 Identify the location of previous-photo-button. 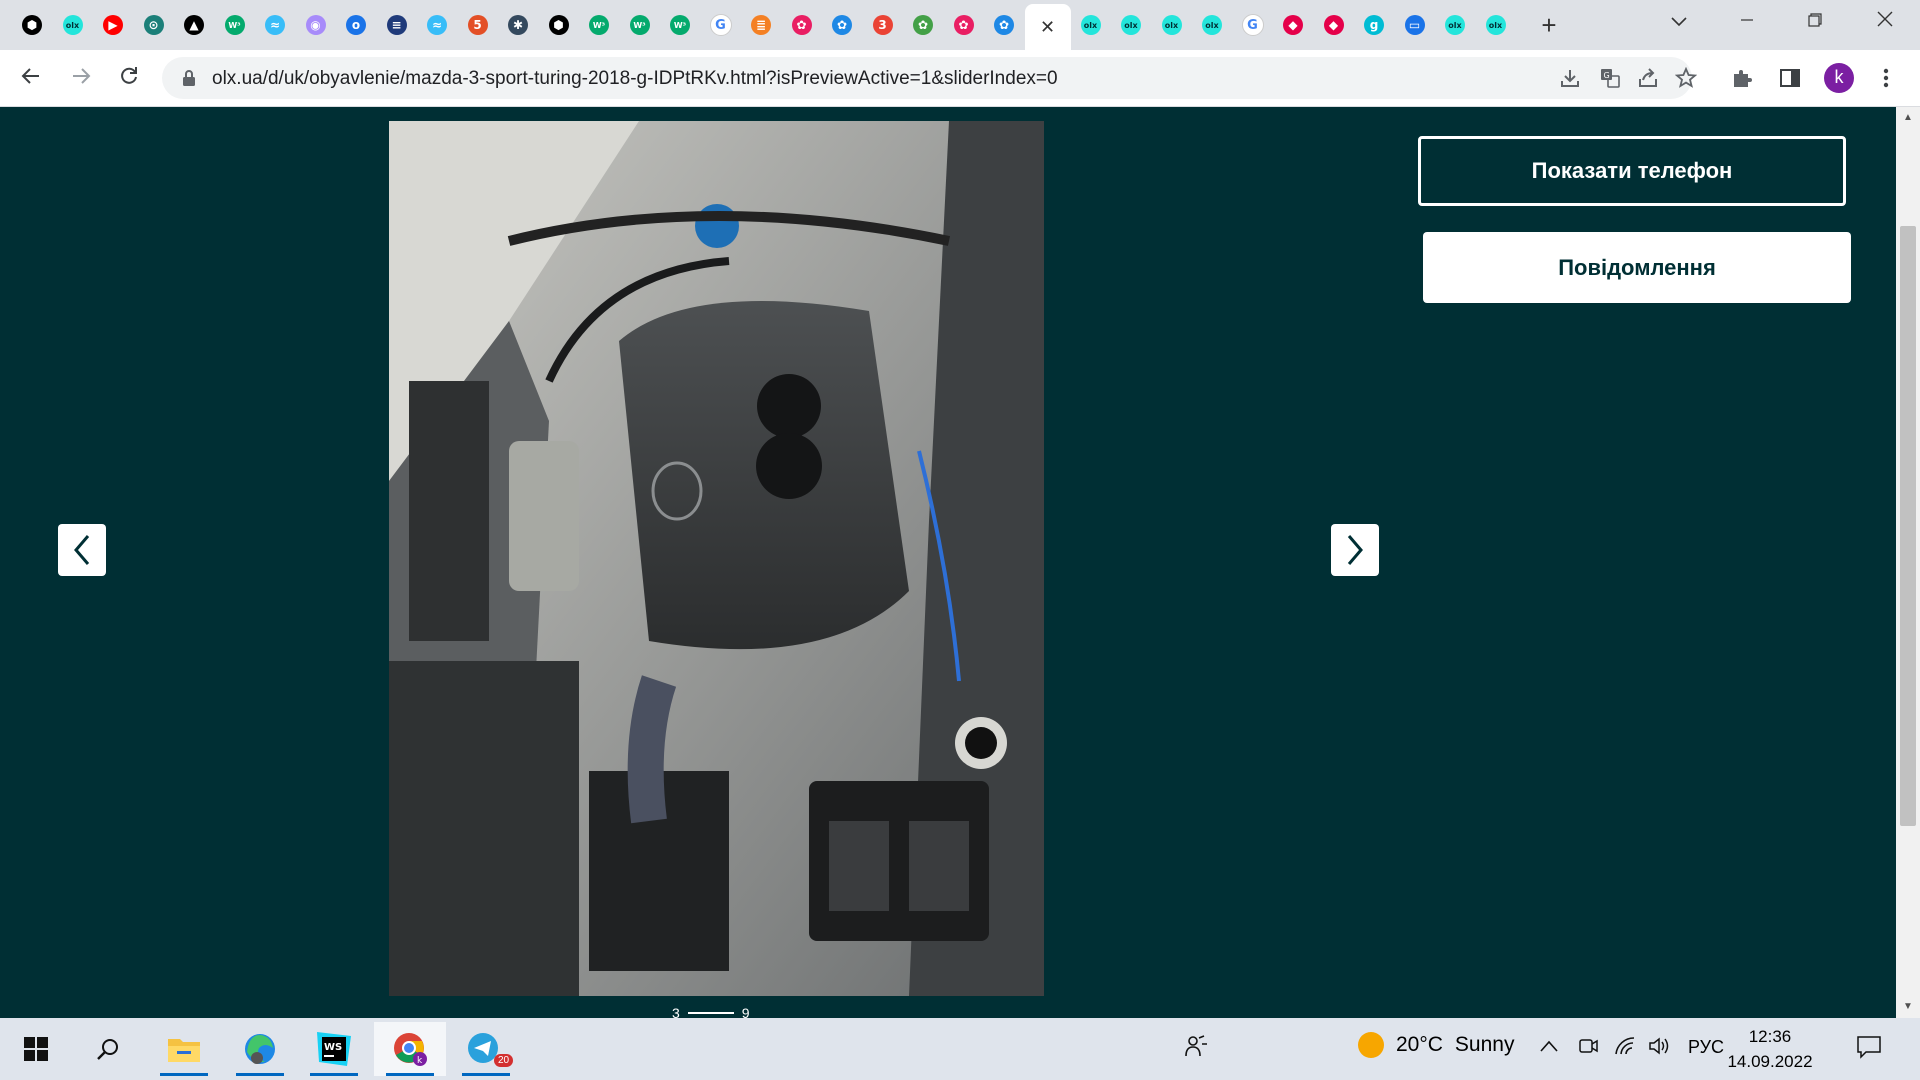
(82, 550).